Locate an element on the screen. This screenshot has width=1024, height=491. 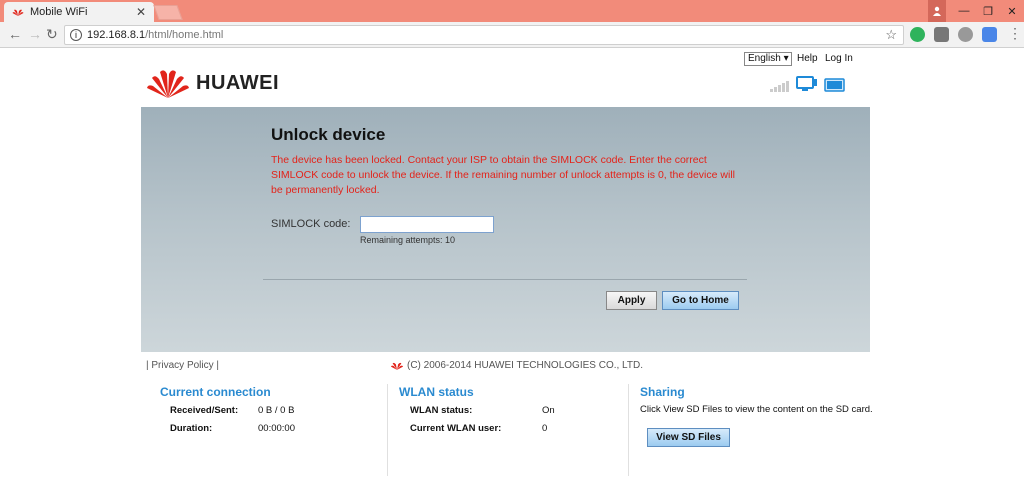
url-path: /html/home.html is located at coordinates (184, 35).